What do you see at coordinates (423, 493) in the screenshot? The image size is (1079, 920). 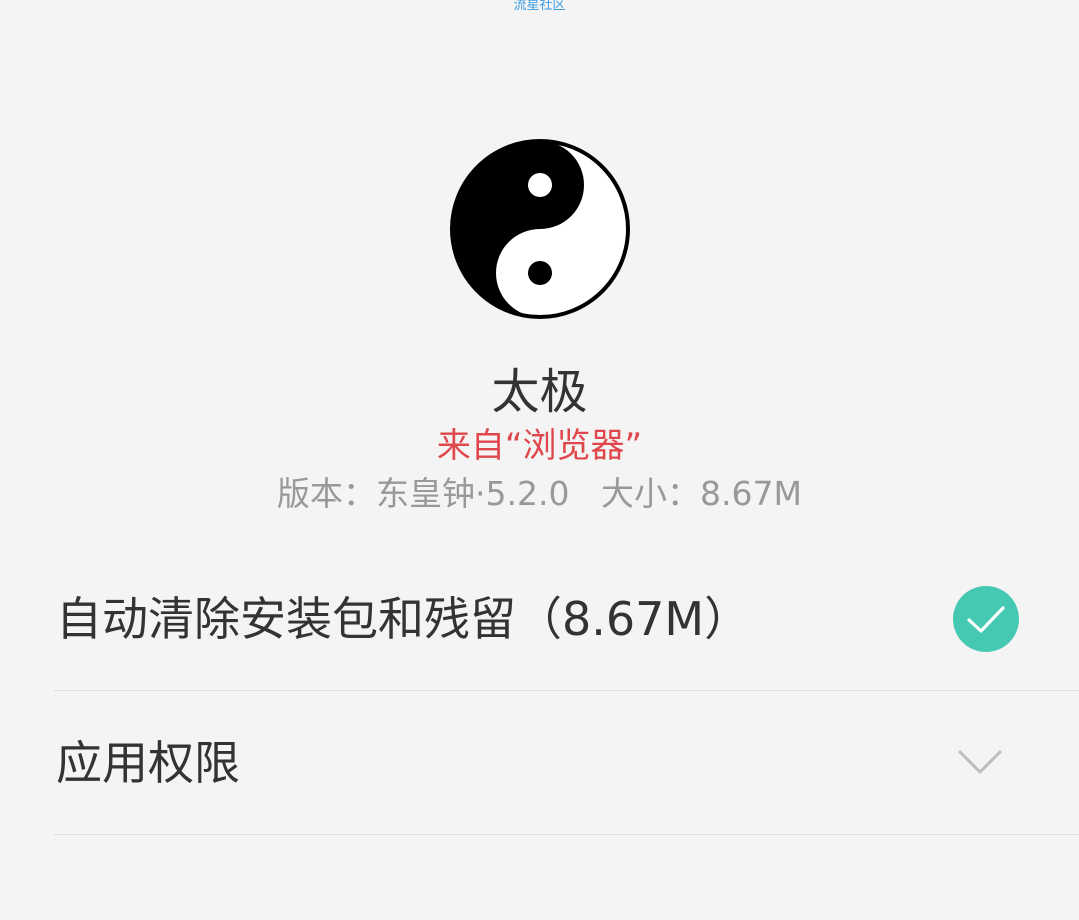 I see `app-version: 版本：东皇钟·5.2.0` at bounding box center [423, 493].